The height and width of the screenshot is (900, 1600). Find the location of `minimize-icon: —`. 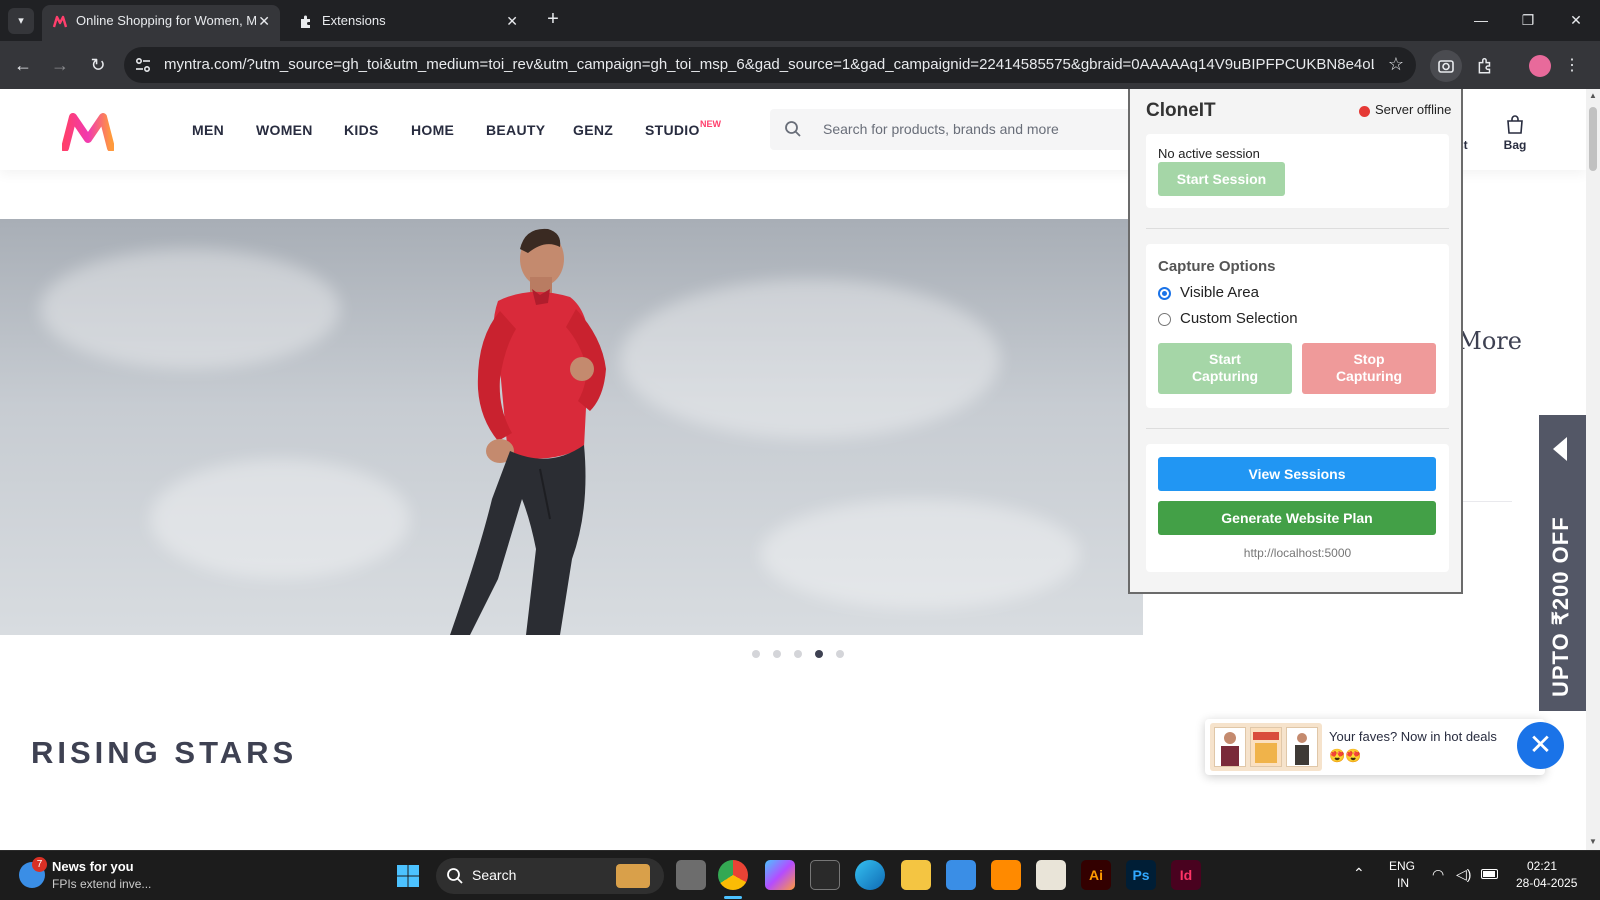

minimize-icon: — is located at coordinates (1481, 20).